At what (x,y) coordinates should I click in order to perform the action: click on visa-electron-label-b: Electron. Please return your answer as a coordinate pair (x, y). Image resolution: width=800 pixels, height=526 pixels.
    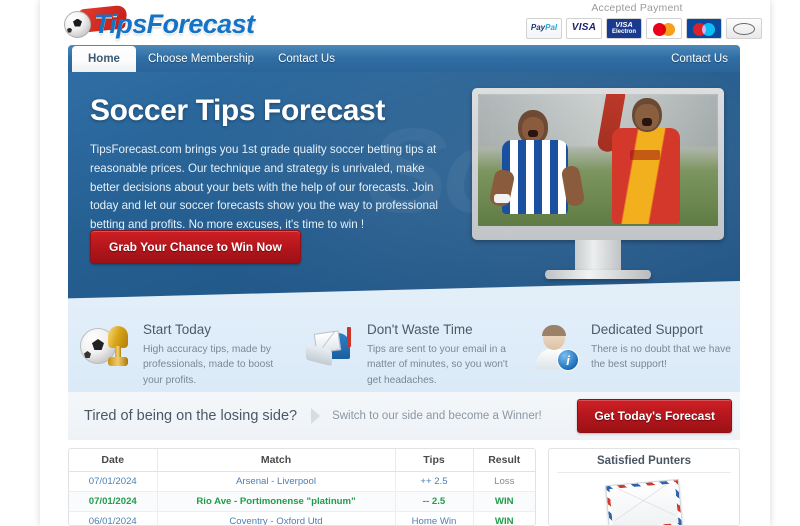
    Looking at the image, I should click on (623, 32).